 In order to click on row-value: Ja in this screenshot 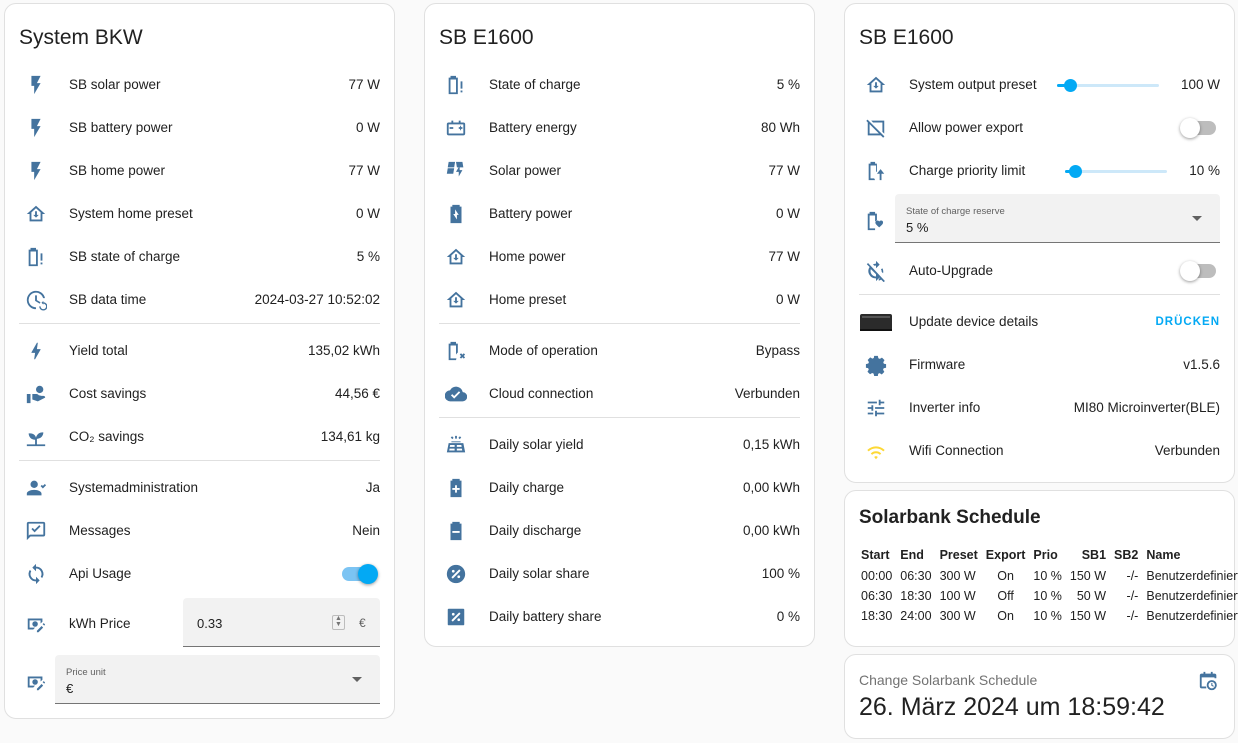, I will do `click(372, 487)`.